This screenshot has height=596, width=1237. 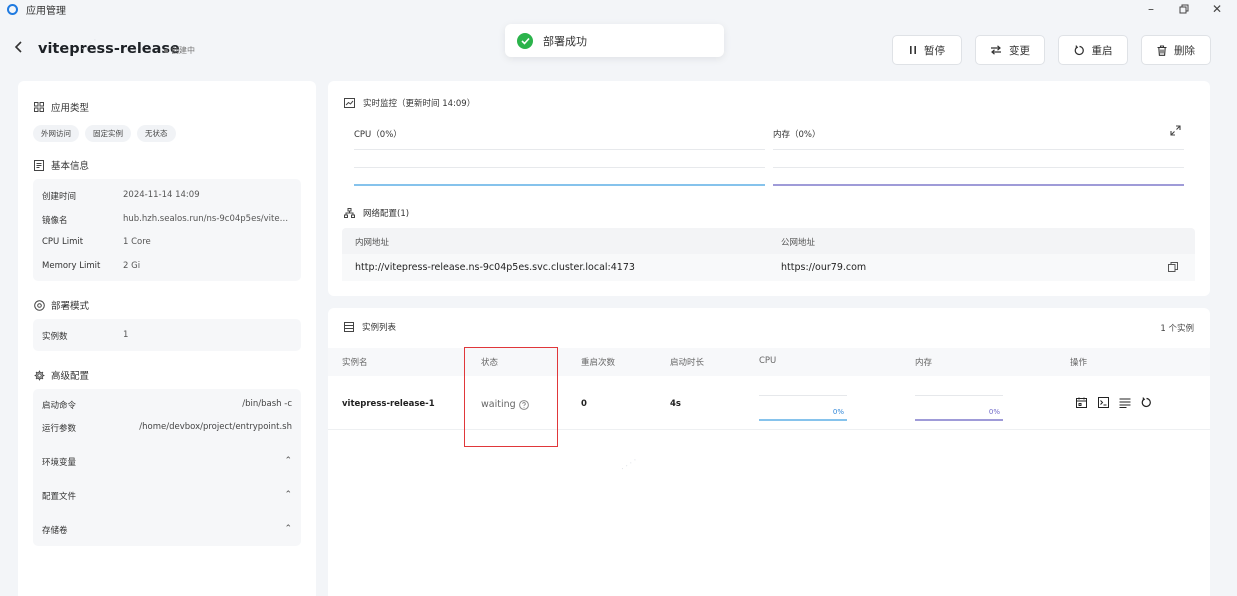 What do you see at coordinates (378, 135) in the screenshot?
I see `cpu-chart-label: CPU（0%）` at bounding box center [378, 135].